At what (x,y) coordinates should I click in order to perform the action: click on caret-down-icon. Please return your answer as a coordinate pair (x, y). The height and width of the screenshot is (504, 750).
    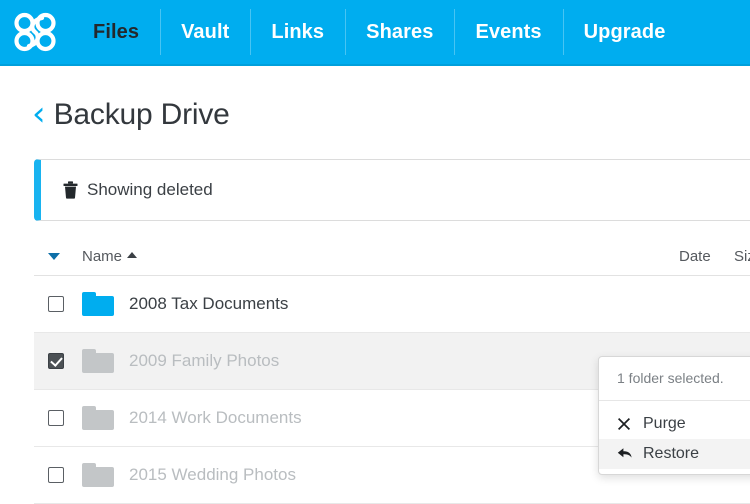
    Looking at the image, I should click on (54, 256).